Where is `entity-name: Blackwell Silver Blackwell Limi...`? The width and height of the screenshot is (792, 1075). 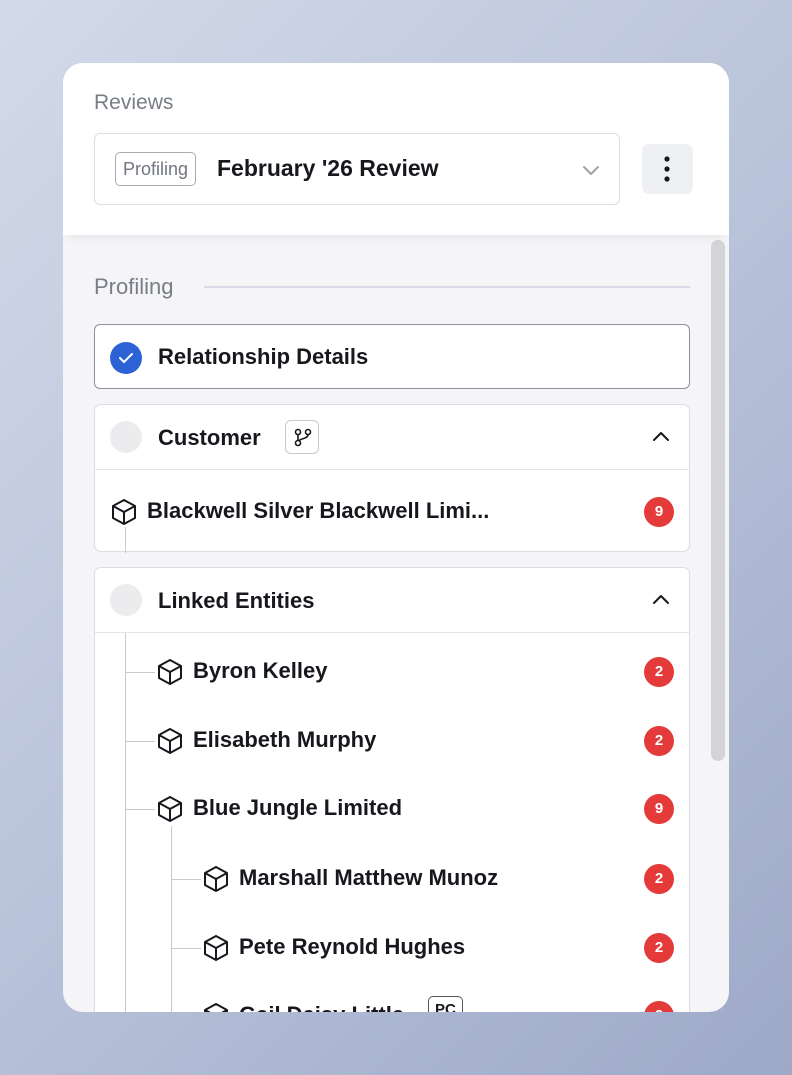
entity-name: Blackwell Silver Blackwell Limi... is located at coordinates (318, 510).